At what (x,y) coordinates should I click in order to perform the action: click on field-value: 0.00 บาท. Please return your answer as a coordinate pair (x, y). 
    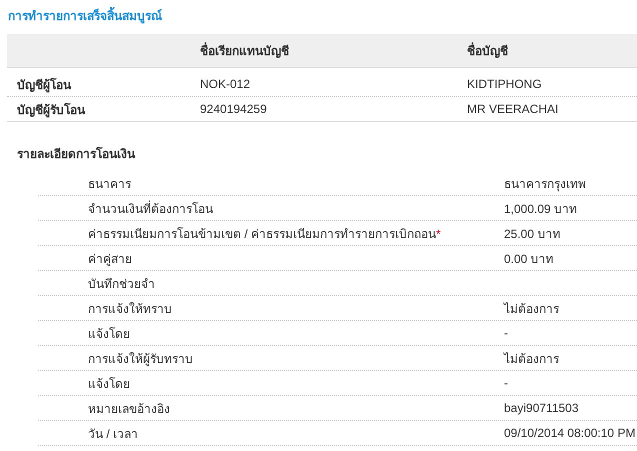
    Looking at the image, I should click on (529, 259).